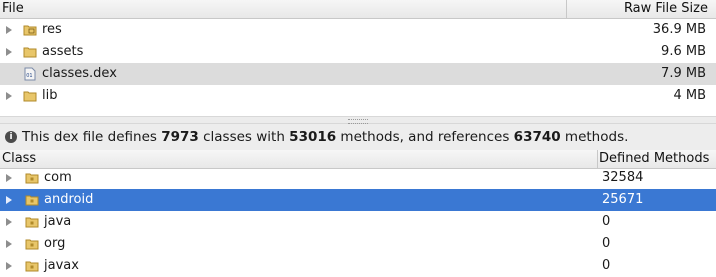 The width and height of the screenshot is (716, 277). What do you see at coordinates (63, 51) in the screenshot?
I see `file-name: assets` at bounding box center [63, 51].